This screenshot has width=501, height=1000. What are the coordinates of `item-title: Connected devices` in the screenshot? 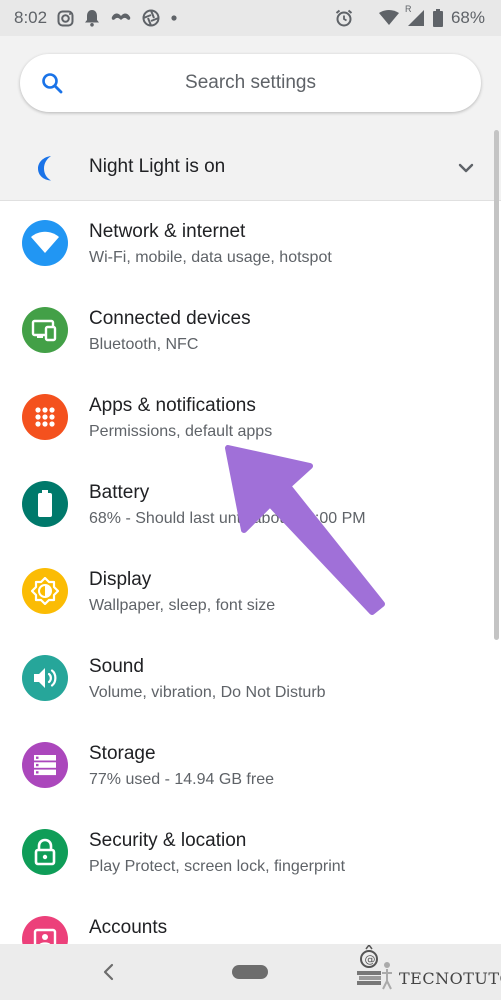 It's located at (170, 318).